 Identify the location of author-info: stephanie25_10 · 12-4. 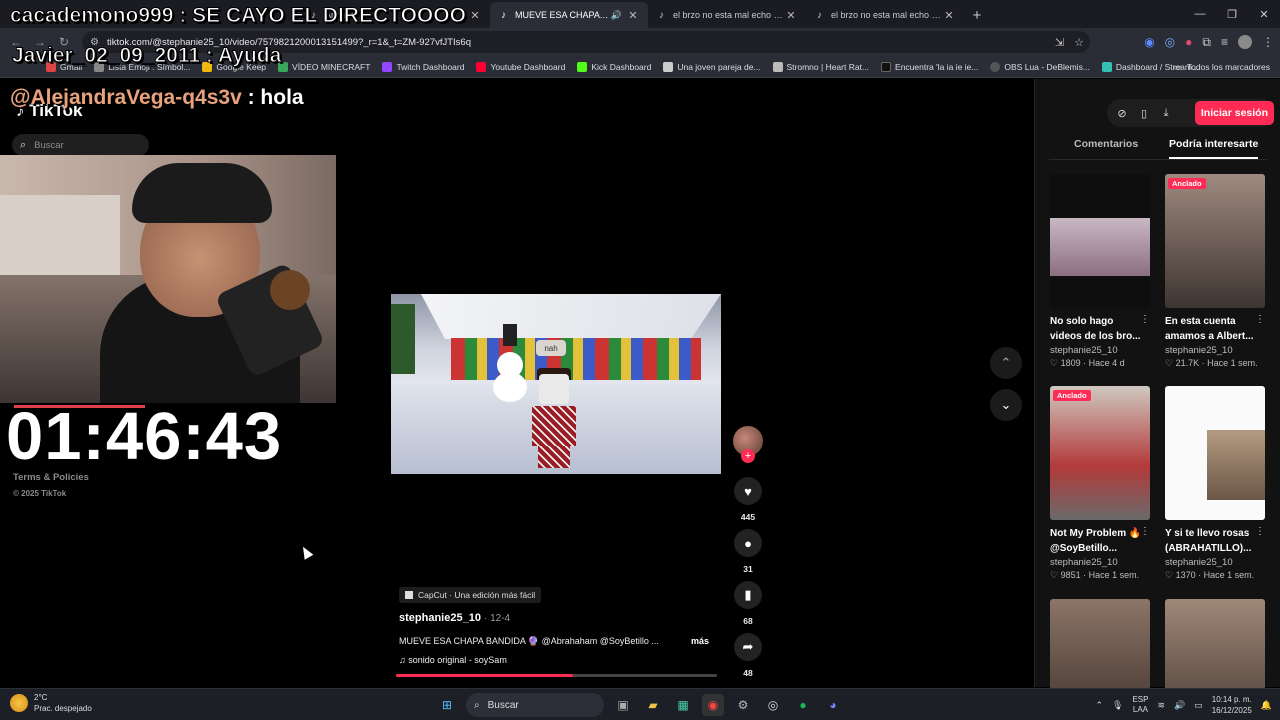
(454, 618).